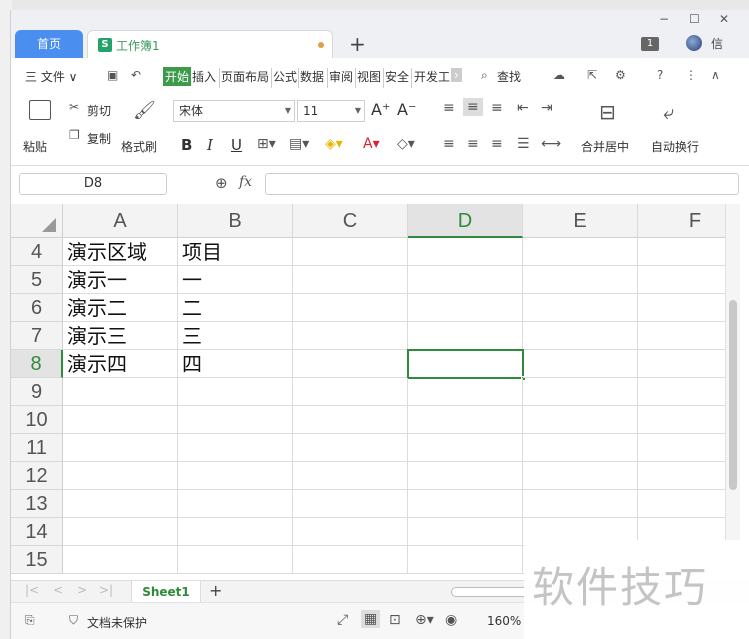 This screenshot has height=639, width=749. Describe the element at coordinates (37, 392) in the screenshot. I see `row-header: 9` at that location.